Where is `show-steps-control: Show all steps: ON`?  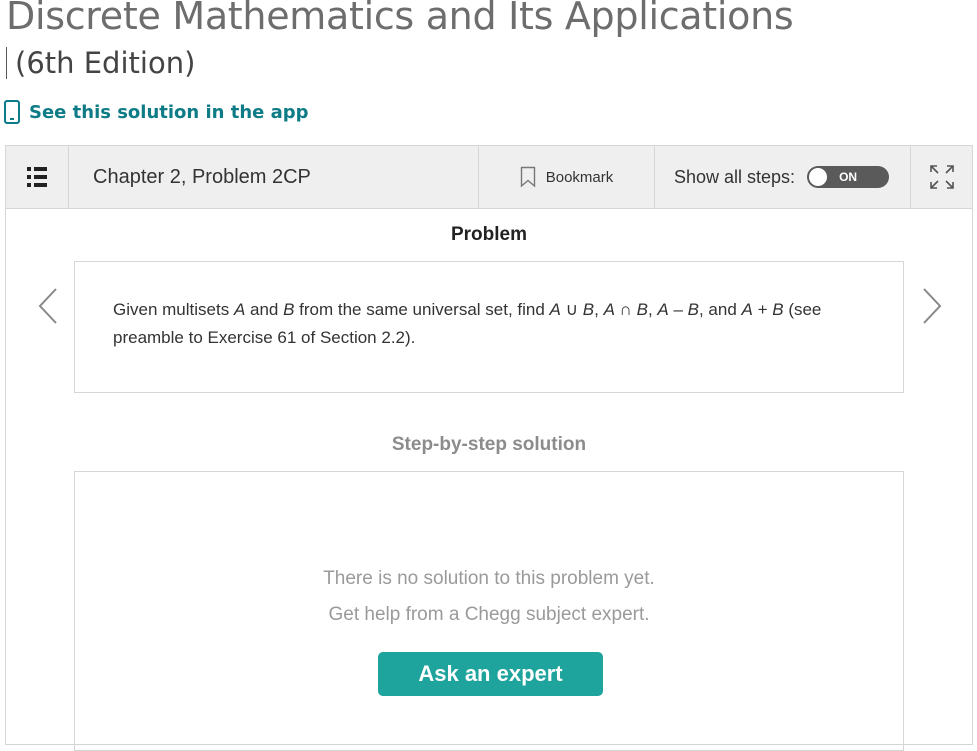
show-steps-control: Show all steps: ON is located at coordinates (783, 177).